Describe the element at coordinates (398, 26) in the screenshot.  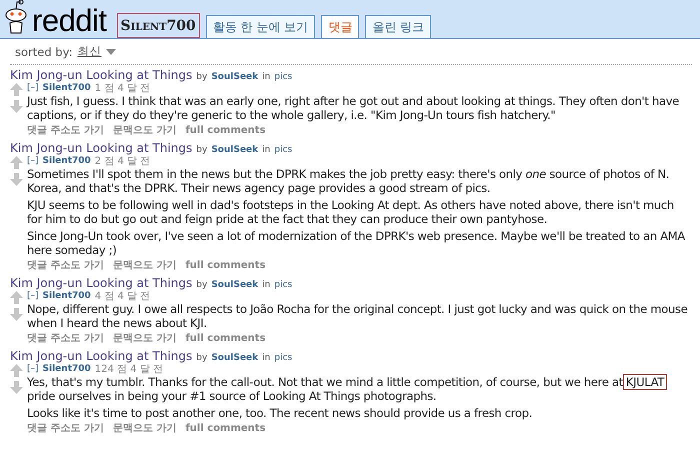
I see `profile-tab: 올린 링크` at that location.